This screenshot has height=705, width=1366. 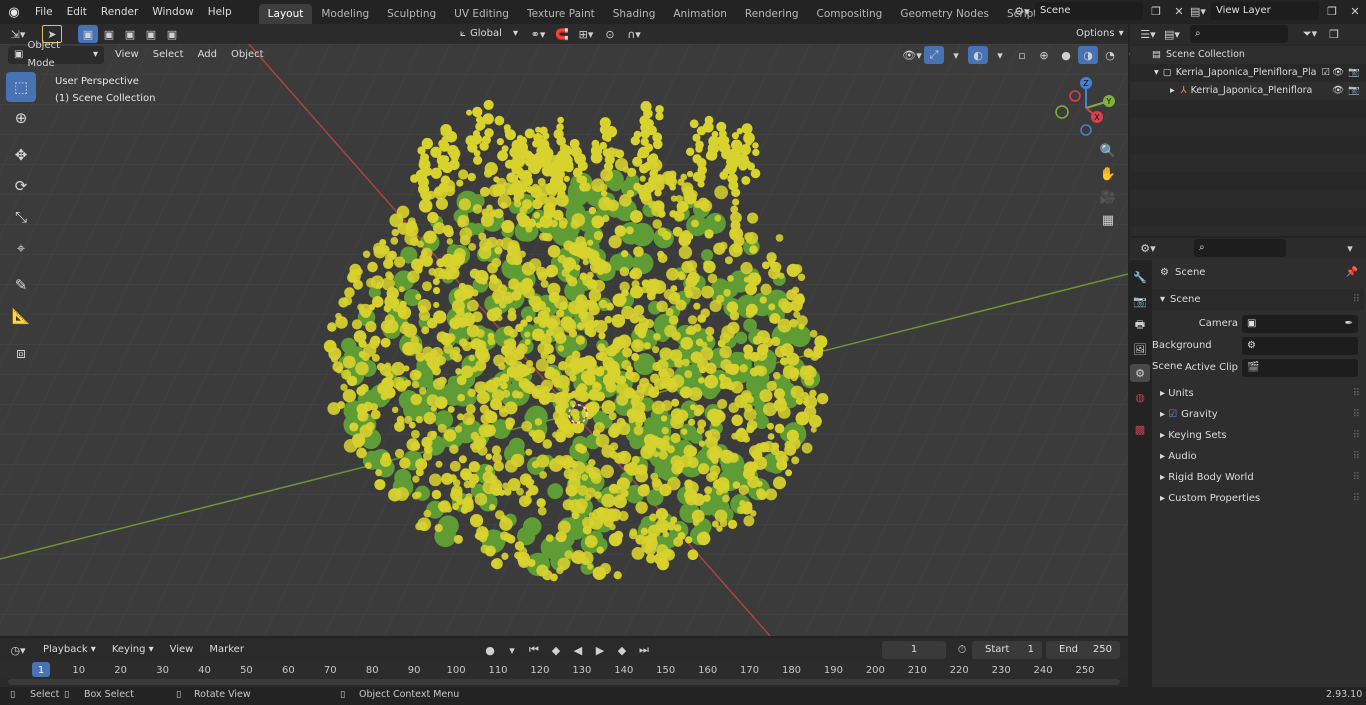 What do you see at coordinates (1258, 456) in the screenshot?
I see `panel-audio: ▸ Audio ⠿` at bounding box center [1258, 456].